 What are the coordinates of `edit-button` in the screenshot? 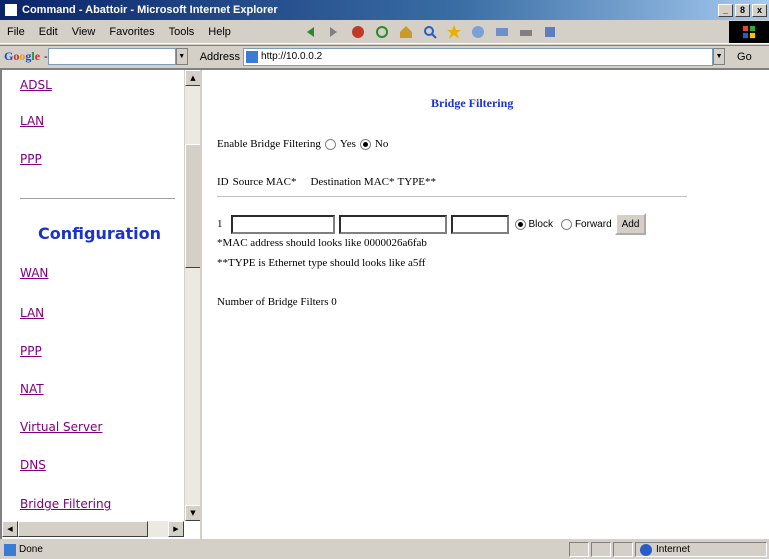 It's located at (550, 32).